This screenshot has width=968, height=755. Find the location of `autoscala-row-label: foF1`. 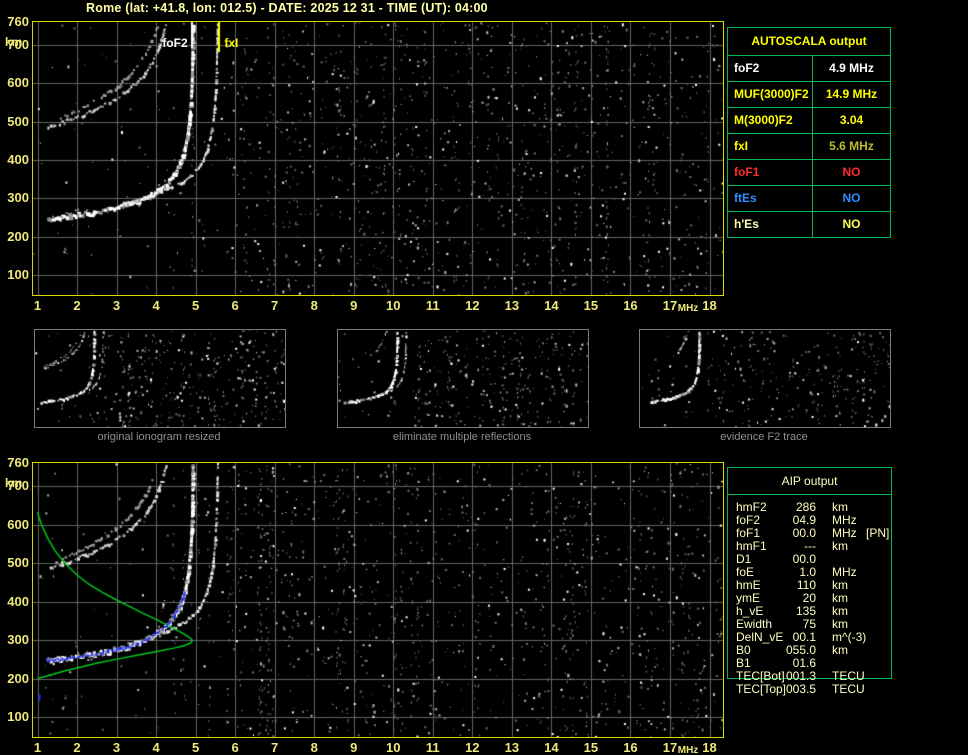

autoscala-row-label: foF1 is located at coordinates (747, 172).